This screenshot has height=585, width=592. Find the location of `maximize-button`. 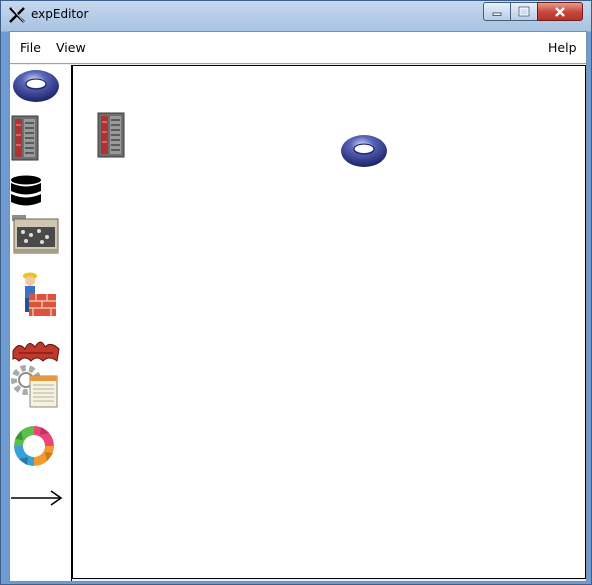

maximize-button is located at coordinates (524, 11).